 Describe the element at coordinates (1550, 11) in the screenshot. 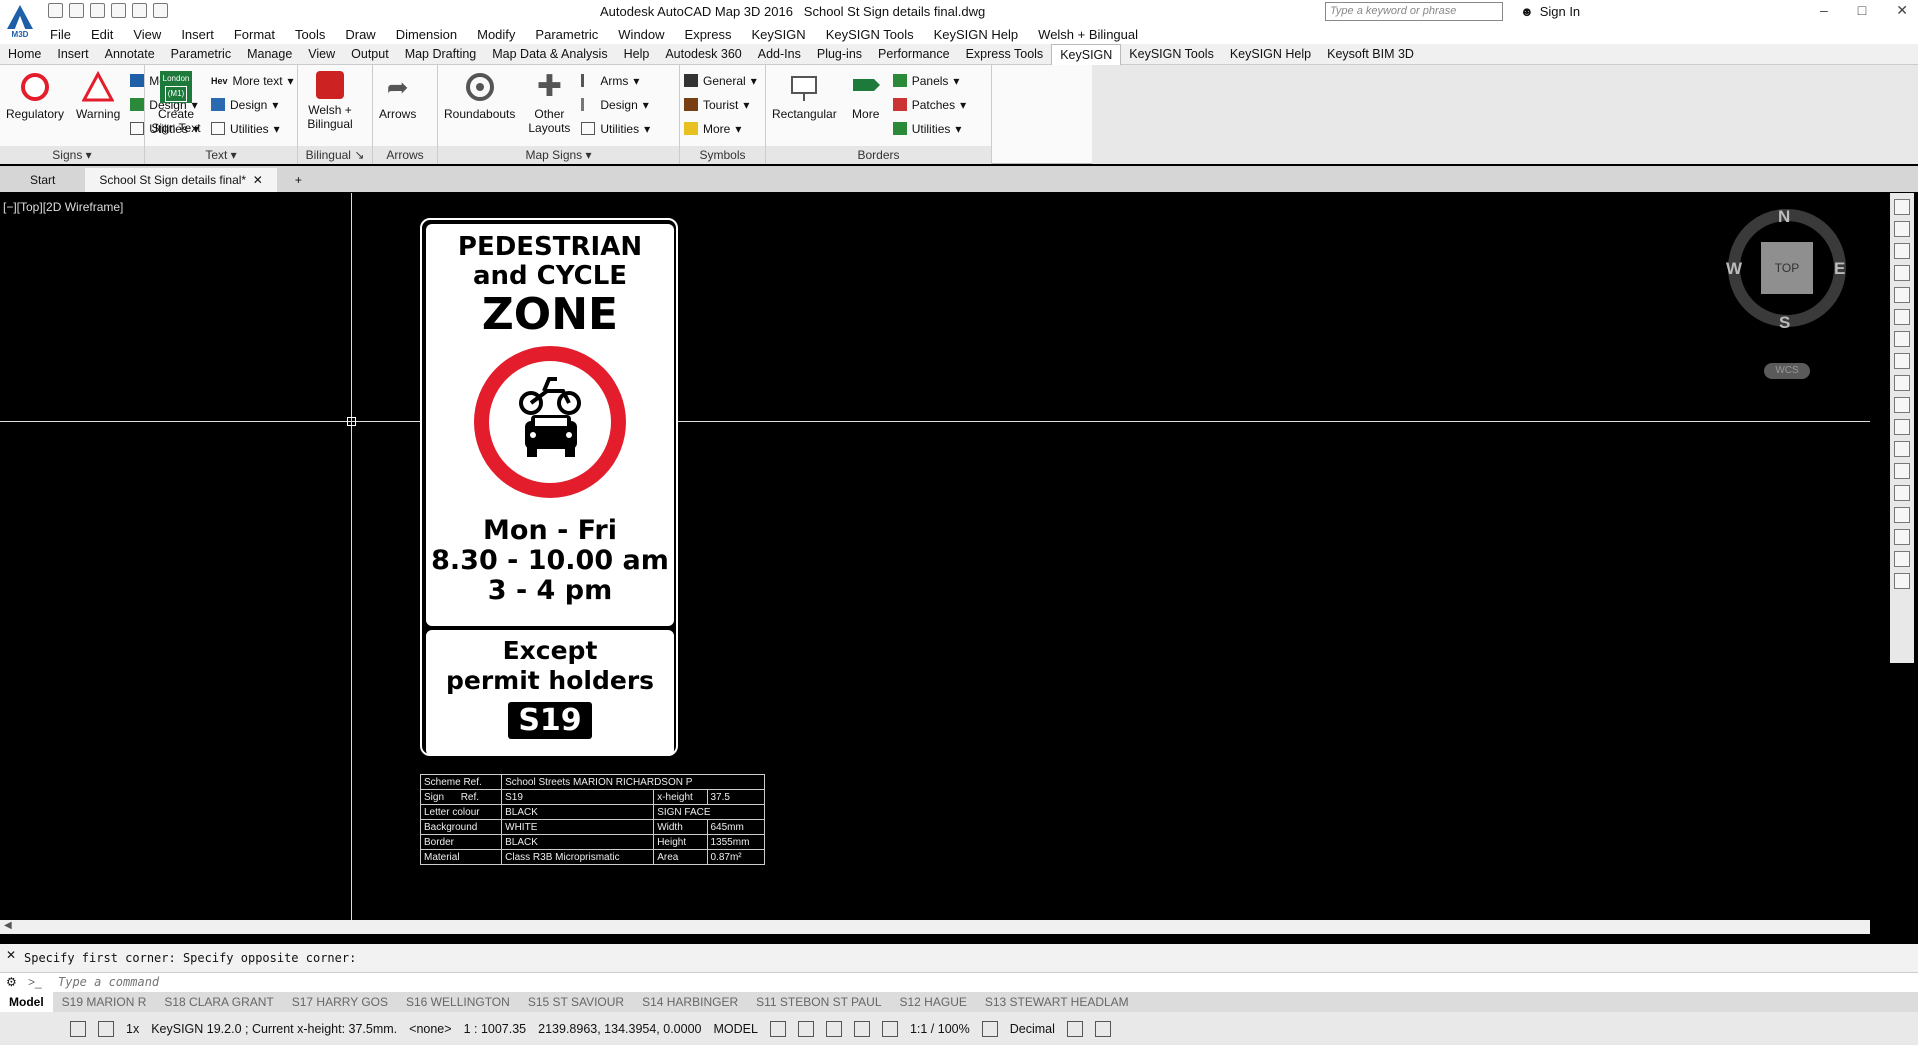

I see `sign-in-button: ☻ Sign In` at that location.